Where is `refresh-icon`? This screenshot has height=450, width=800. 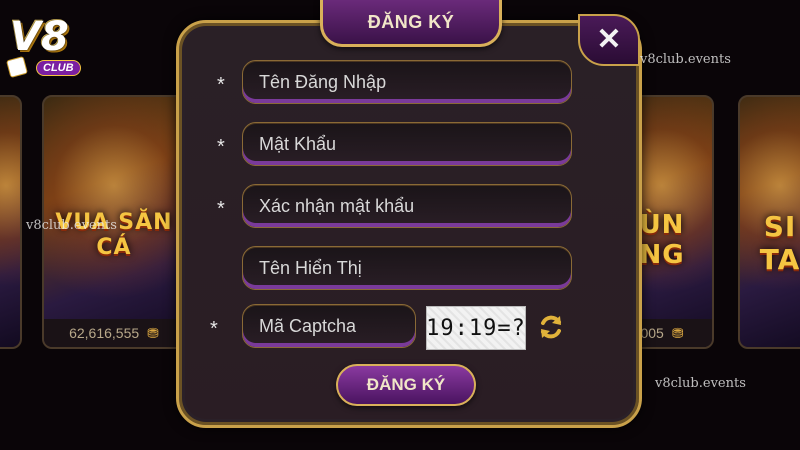 refresh-icon is located at coordinates (551, 327).